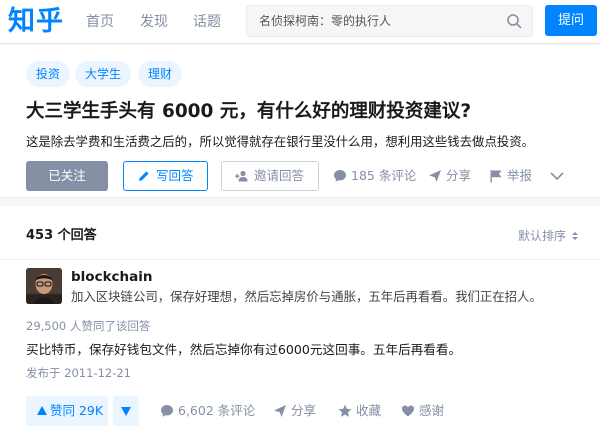 The image size is (600, 426). I want to click on search-icon, so click(514, 21).